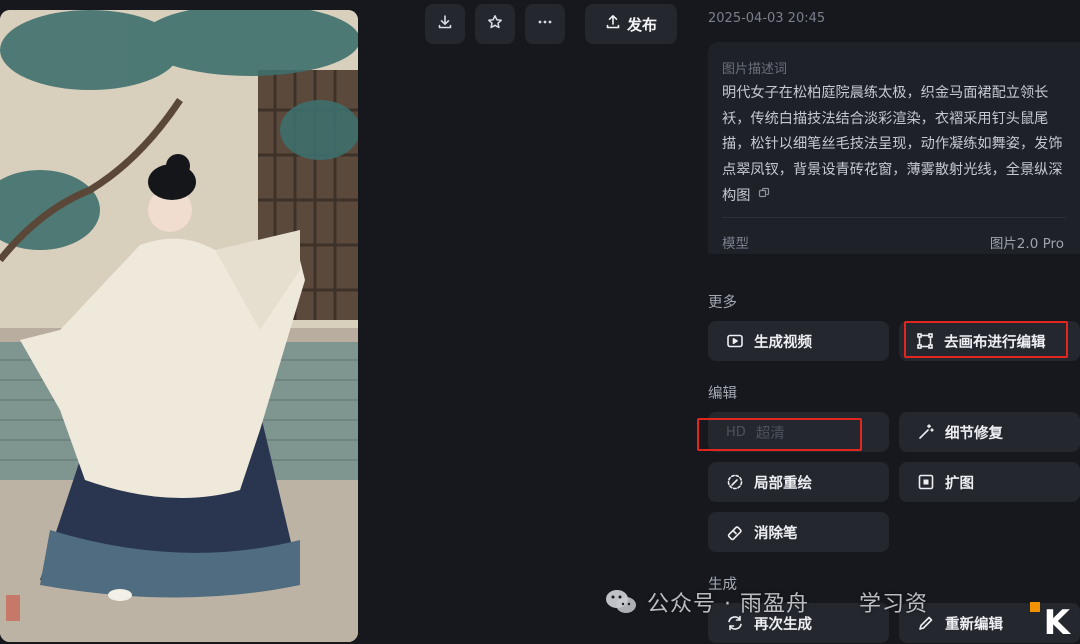 The height and width of the screenshot is (644, 1080). I want to click on canvas-edit-label: 去画布进行编辑, so click(995, 342).